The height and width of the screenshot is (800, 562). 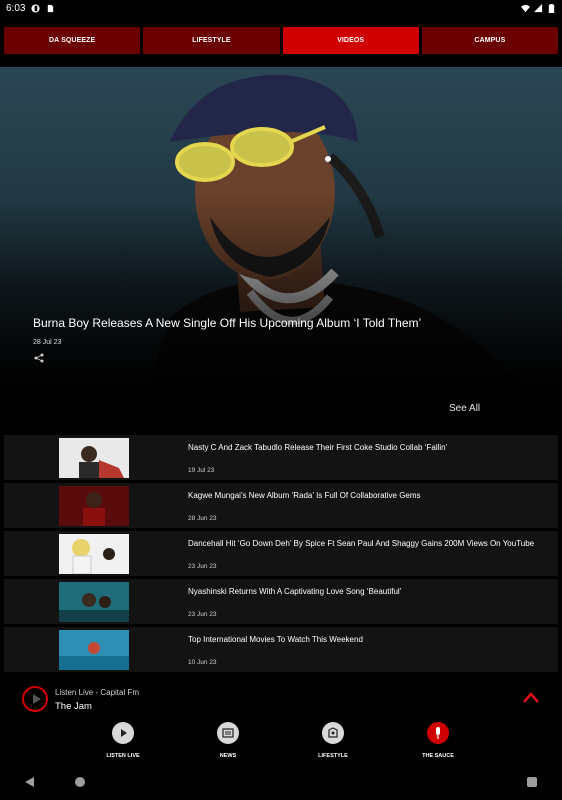 What do you see at coordinates (281, 701) in the screenshot?
I see `live-player: Listen Live - Capital Fm The Jam` at bounding box center [281, 701].